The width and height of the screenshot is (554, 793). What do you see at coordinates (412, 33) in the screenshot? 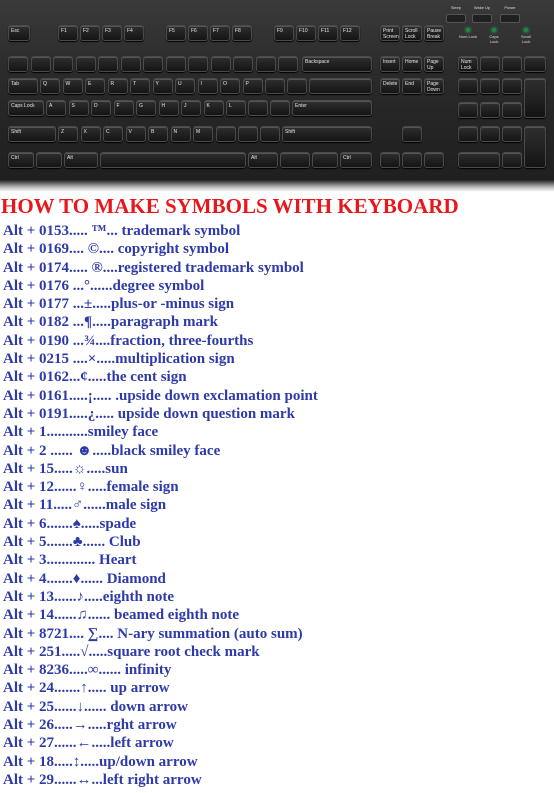
I see `key-scroll-lock: Scroll Lock` at bounding box center [412, 33].